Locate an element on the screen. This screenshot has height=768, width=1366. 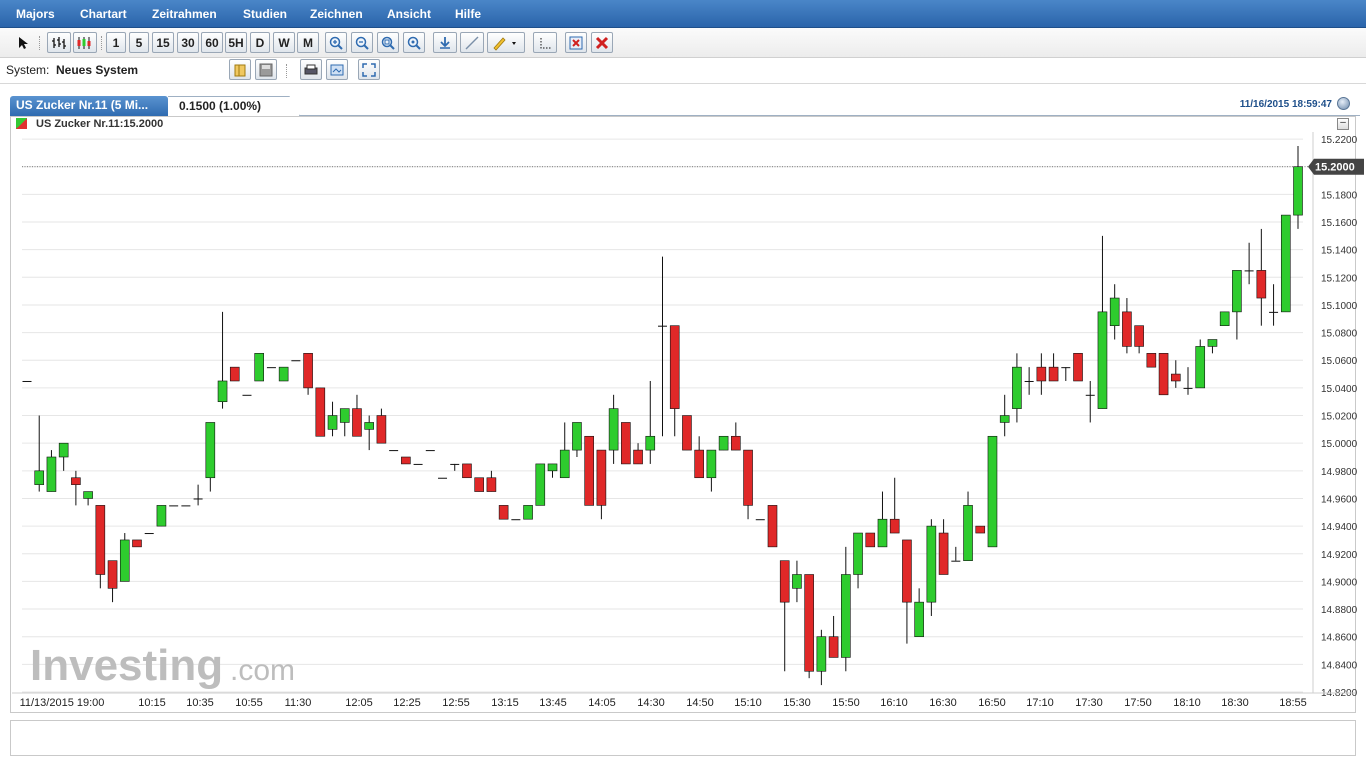
x-tick-label: 12:55 is located at coordinates (456, 703).